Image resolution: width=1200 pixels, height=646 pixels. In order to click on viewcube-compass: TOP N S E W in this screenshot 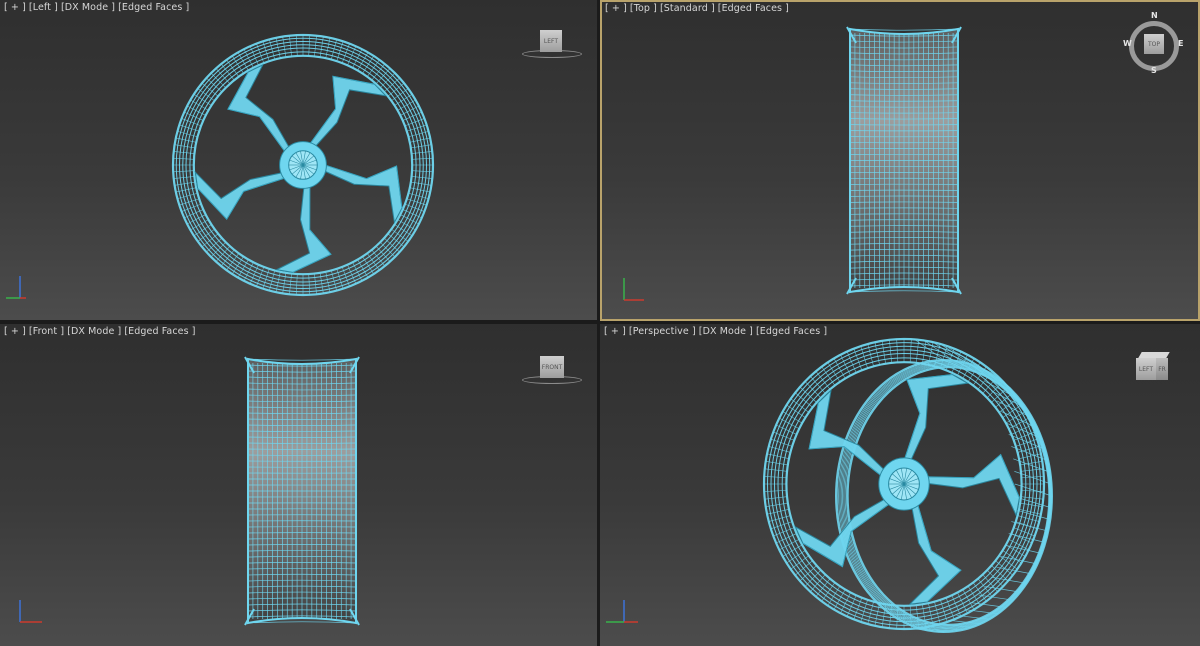, I will do `click(1153, 44)`.